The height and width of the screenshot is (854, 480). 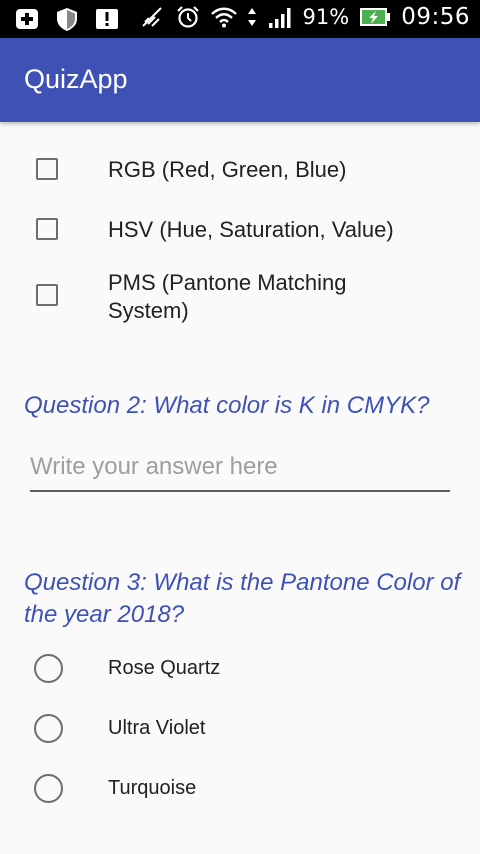 What do you see at coordinates (251, 17) in the screenshot?
I see `data-arrows-icon` at bounding box center [251, 17].